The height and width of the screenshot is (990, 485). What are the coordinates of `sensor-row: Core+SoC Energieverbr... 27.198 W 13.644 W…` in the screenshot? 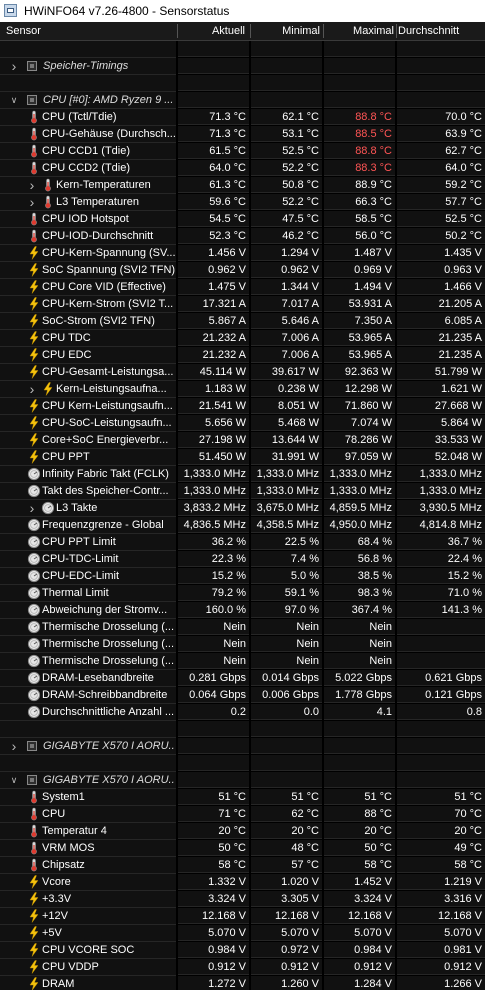 It's located at (242, 440).